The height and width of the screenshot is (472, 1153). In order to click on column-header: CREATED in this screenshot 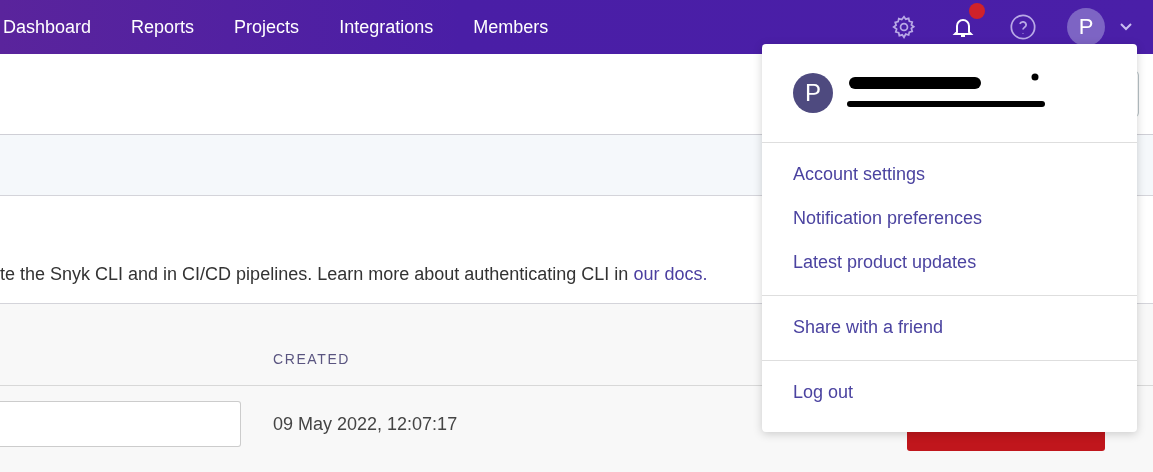, I will do `click(312, 359)`.